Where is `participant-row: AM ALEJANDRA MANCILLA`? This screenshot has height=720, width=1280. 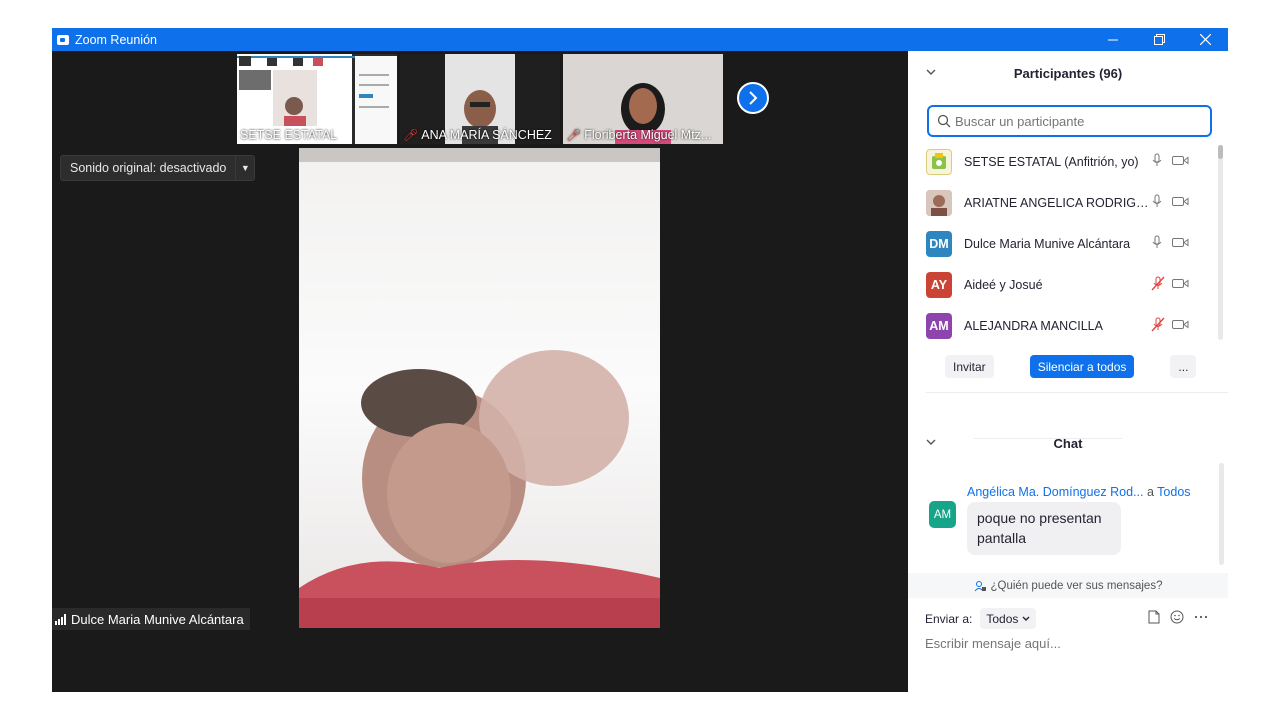
participant-row: AM ALEJANDRA MANCILLA is located at coordinates (1068, 325).